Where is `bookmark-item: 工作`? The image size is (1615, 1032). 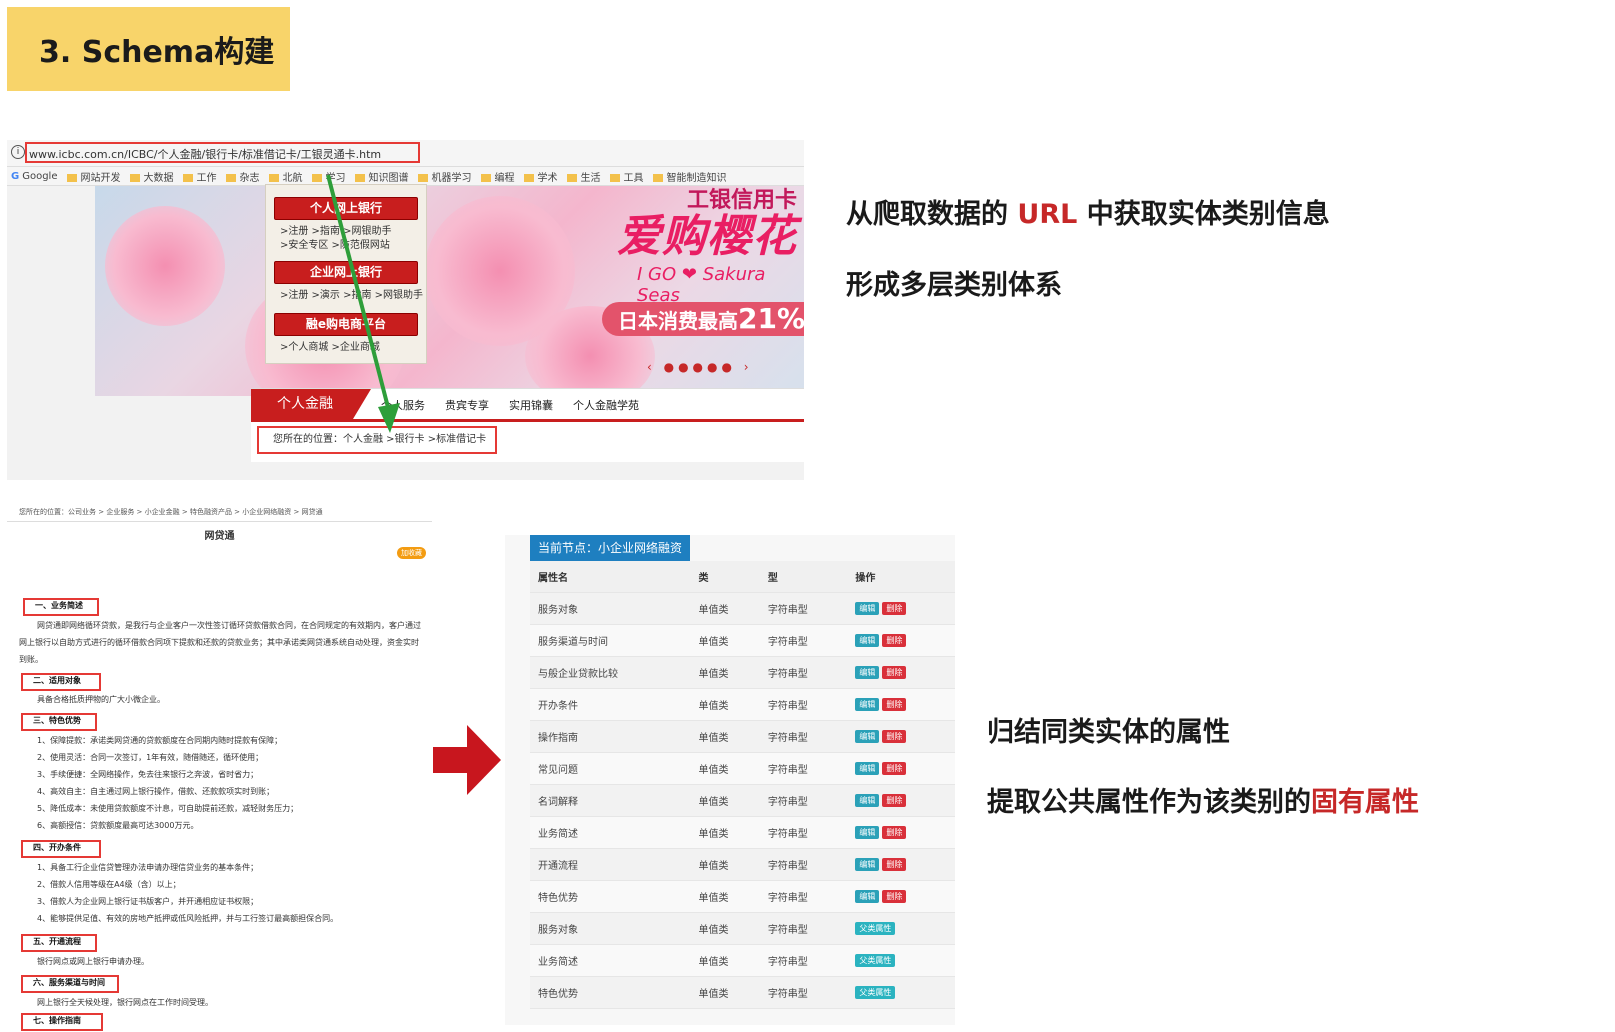
bookmark-item: 工作 is located at coordinates (199, 176).